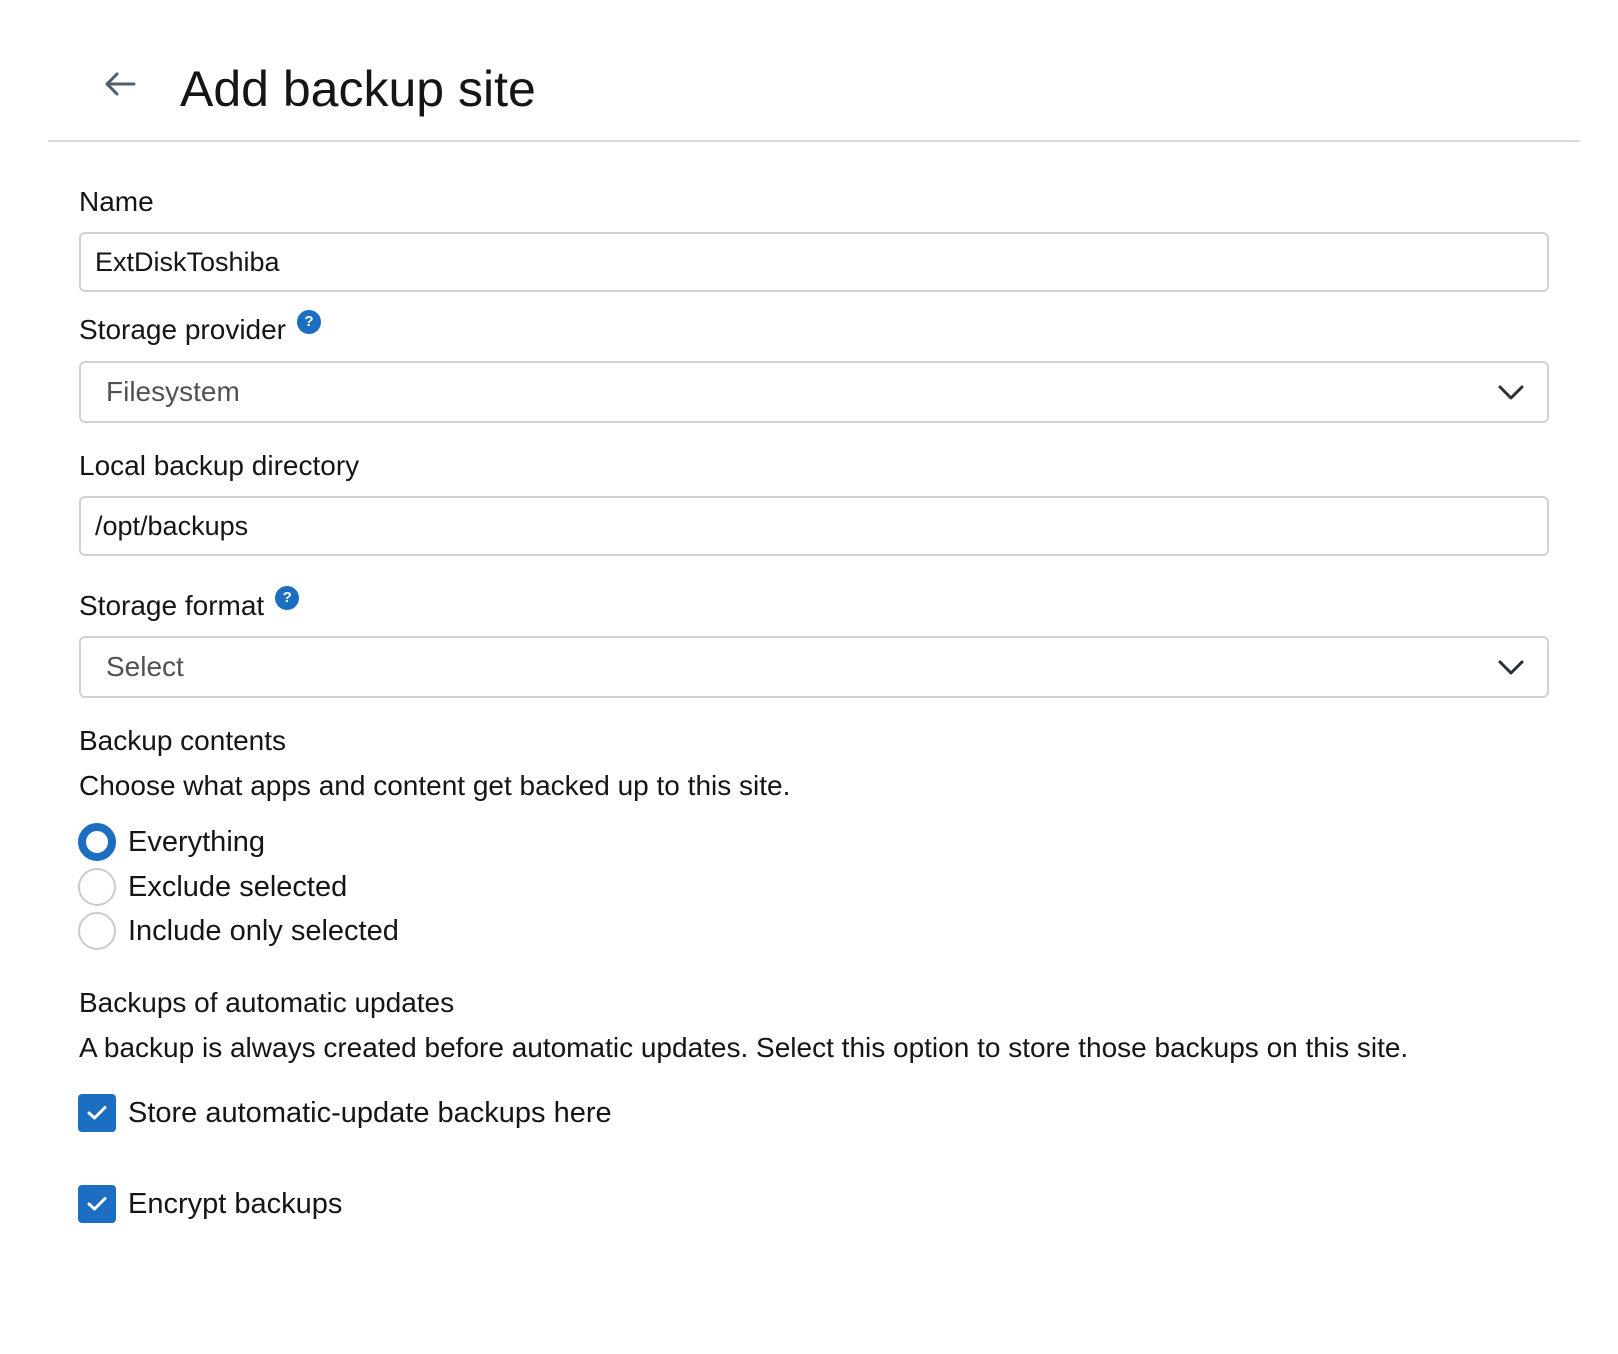 This screenshot has height=1354, width=1618. Describe the element at coordinates (814, 526) in the screenshot. I see `local-backup-directory-input` at that location.